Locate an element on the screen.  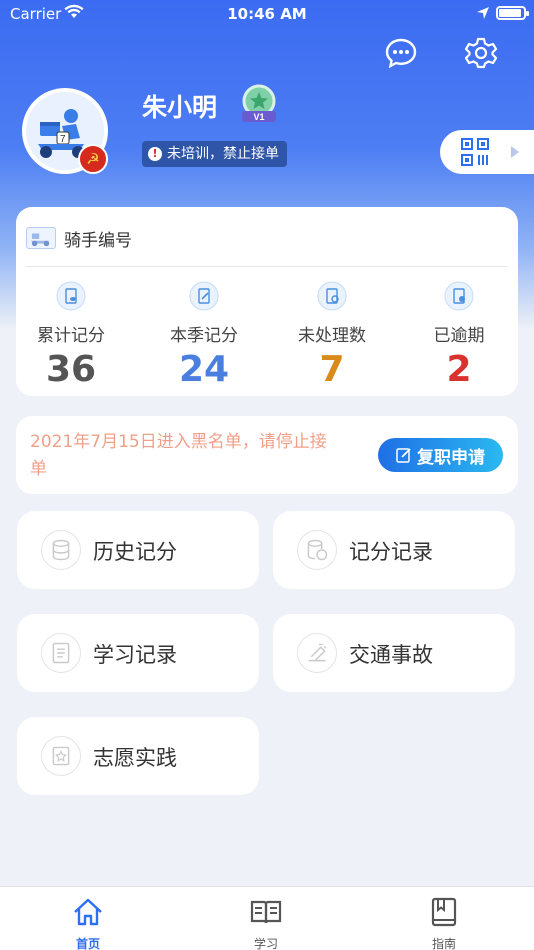
svg-text: 7 is located at coordinates (63, 139).